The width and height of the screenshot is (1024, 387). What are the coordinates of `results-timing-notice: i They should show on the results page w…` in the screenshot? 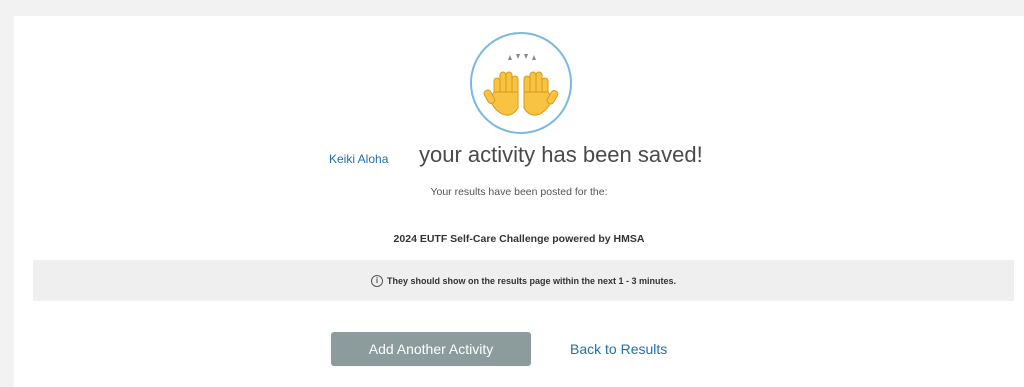 It's located at (523, 280).